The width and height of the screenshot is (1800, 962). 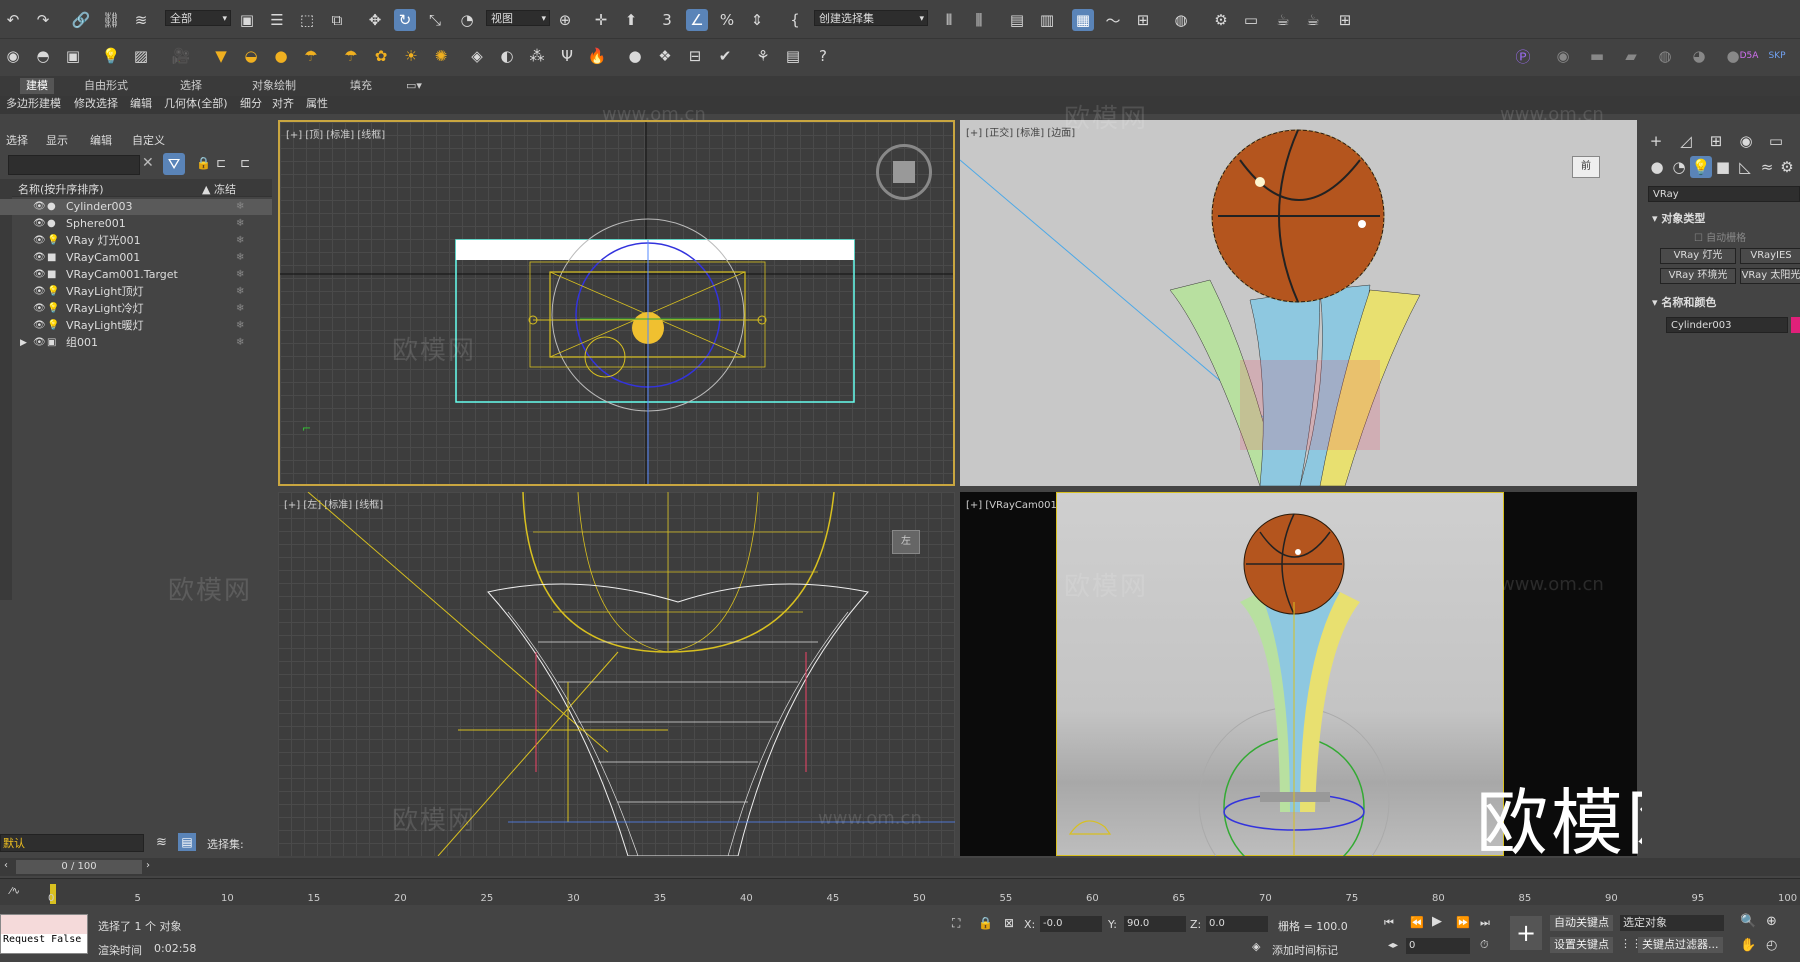 What do you see at coordinates (74, 165) in the screenshot?
I see `explorer-search-input` at bounding box center [74, 165].